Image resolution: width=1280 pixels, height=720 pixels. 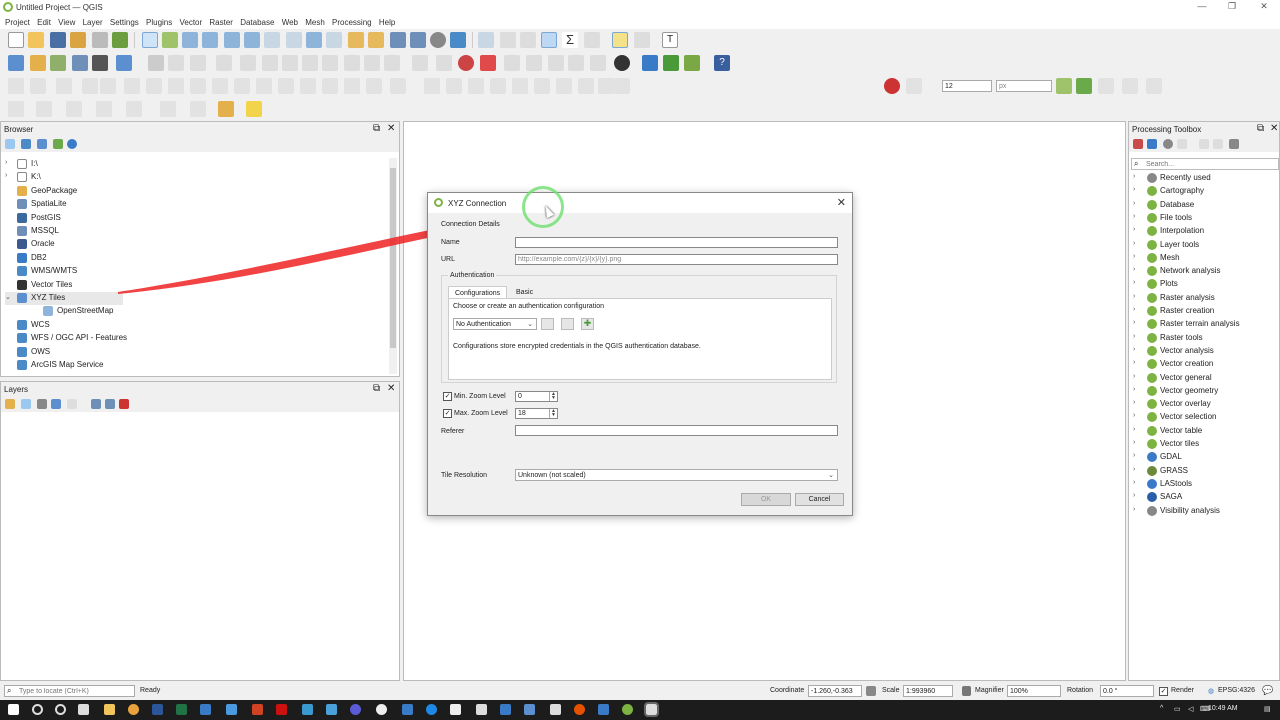 What do you see at coordinates (891, 690) in the screenshot?
I see `scale-label: Scale` at bounding box center [891, 690].